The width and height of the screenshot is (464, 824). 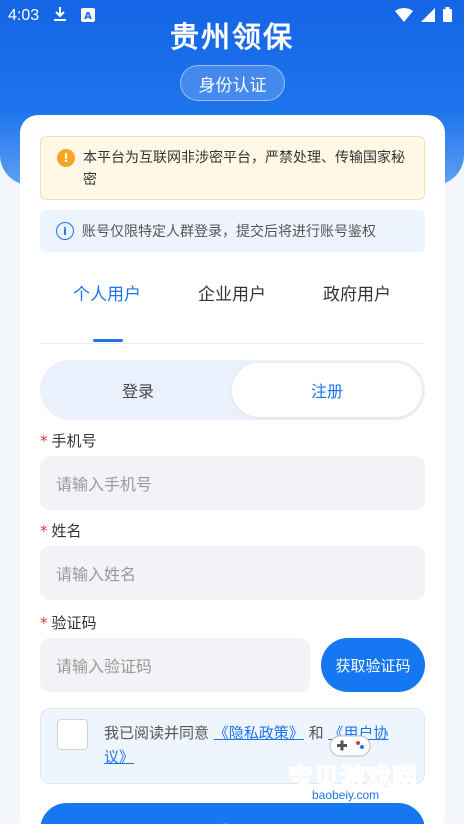 What do you see at coordinates (175, 665) in the screenshot?
I see `code-input: 请输入验证码` at bounding box center [175, 665].